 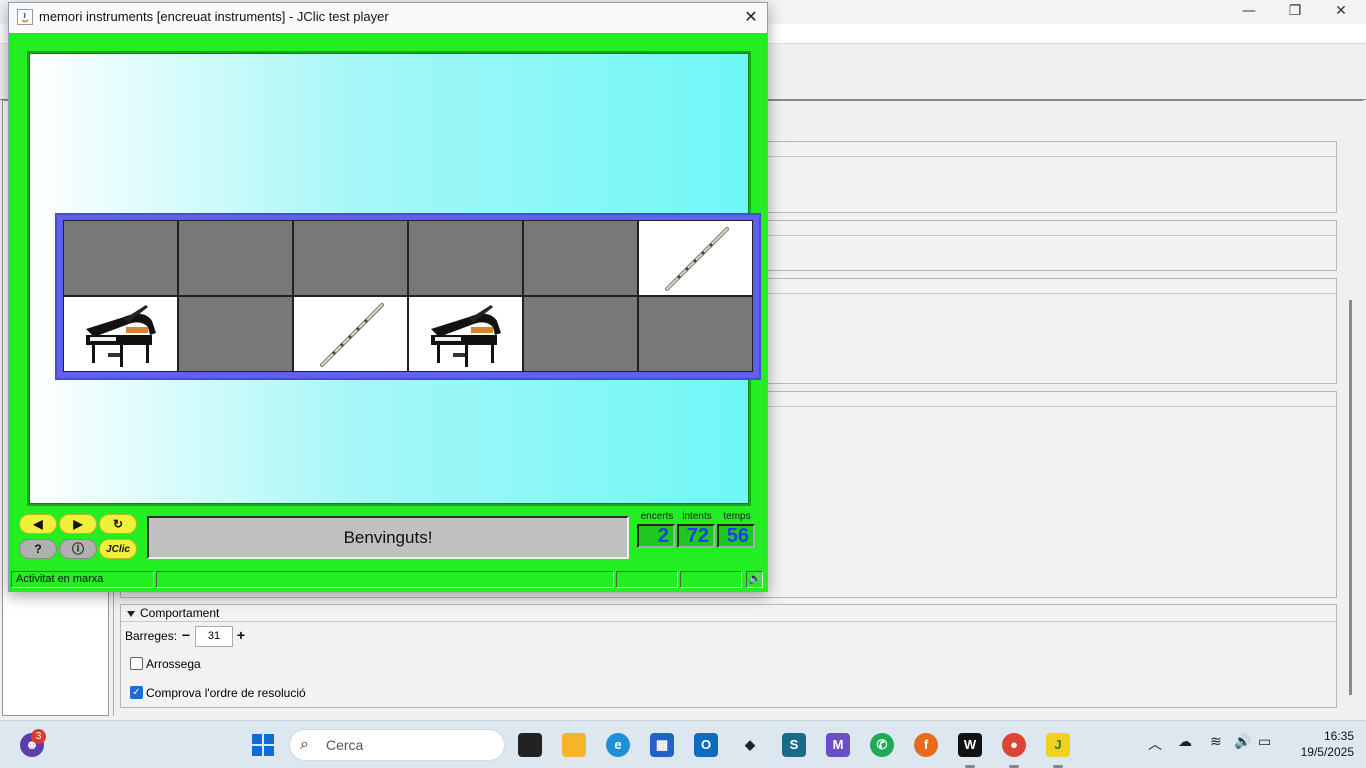 I want to click on battery-icon: ▭, so click(x=1264, y=742).